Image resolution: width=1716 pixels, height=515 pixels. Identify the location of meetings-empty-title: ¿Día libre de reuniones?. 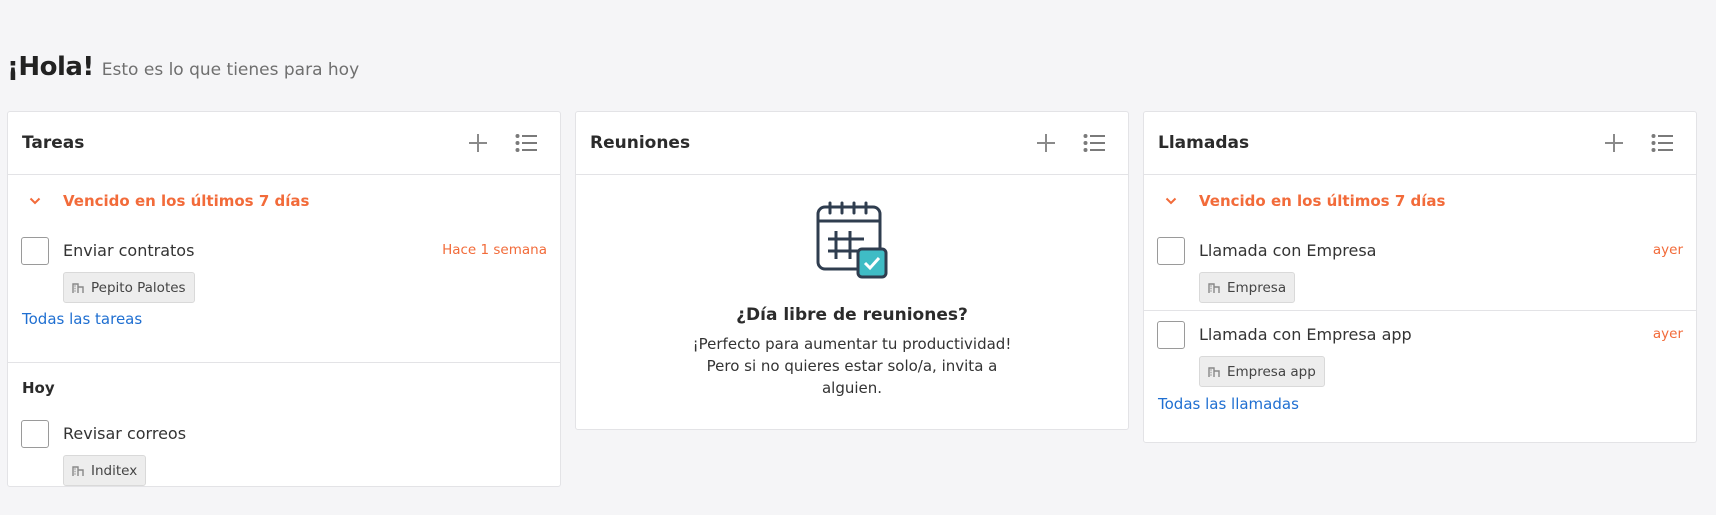
(852, 315).